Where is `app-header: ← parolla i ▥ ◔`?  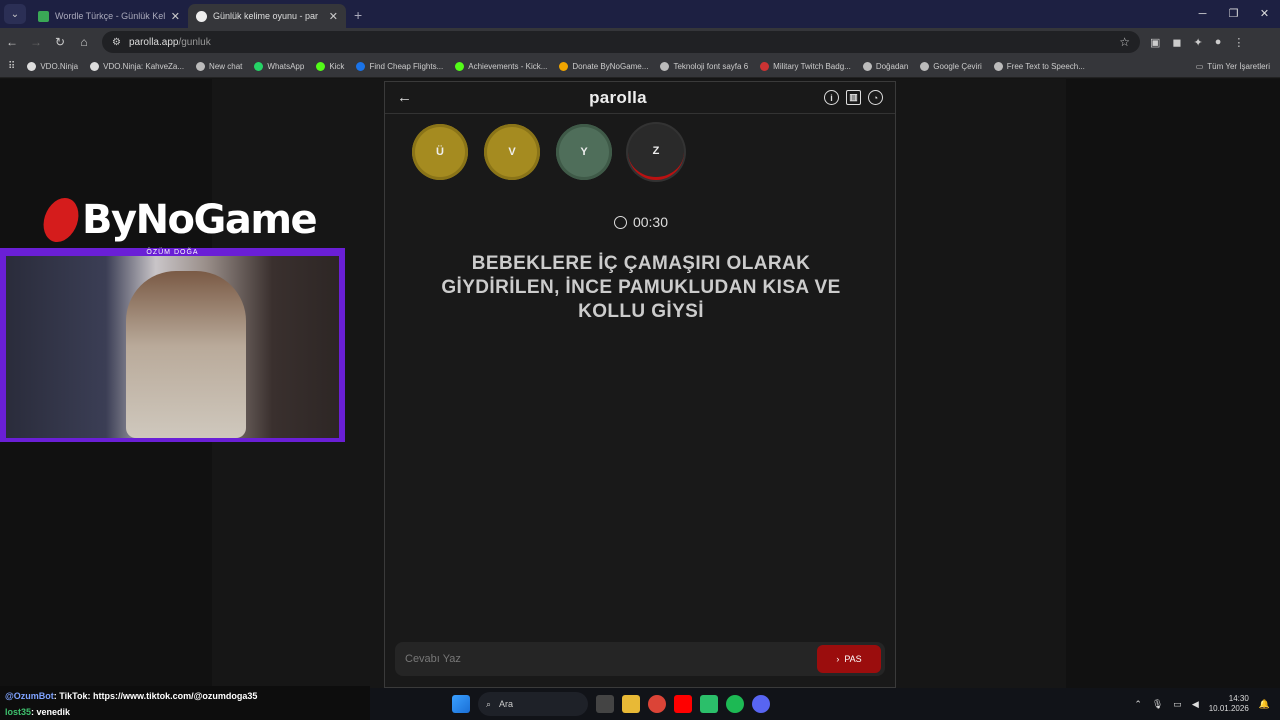 app-header: ← parolla i ▥ ◔ is located at coordinates (640, 98).